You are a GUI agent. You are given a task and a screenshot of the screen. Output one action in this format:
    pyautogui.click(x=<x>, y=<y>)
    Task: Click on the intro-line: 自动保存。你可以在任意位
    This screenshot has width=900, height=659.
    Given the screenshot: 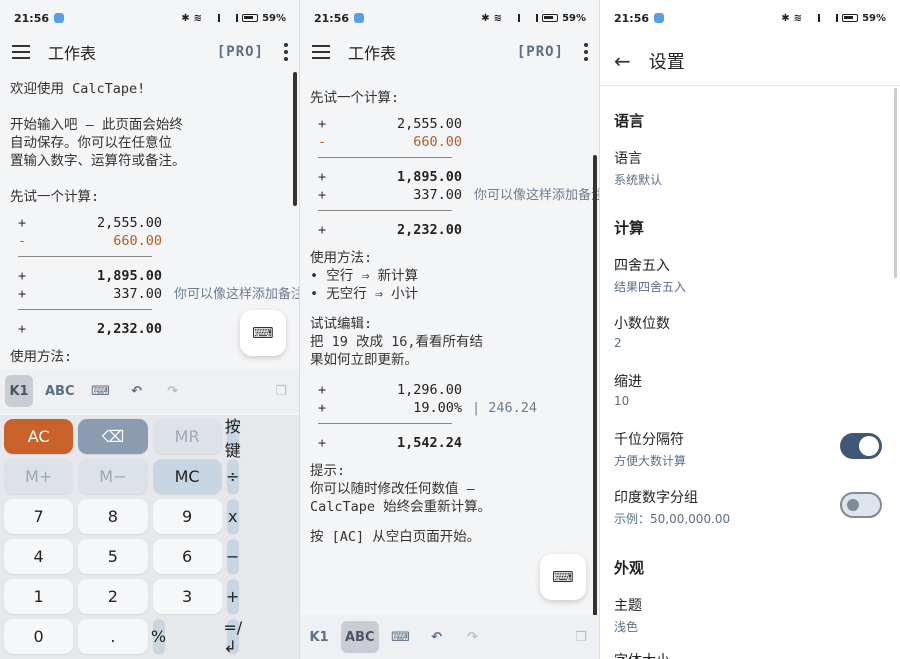 What is the action you would take?
    pyautogui.click(x=91, y=143)
    